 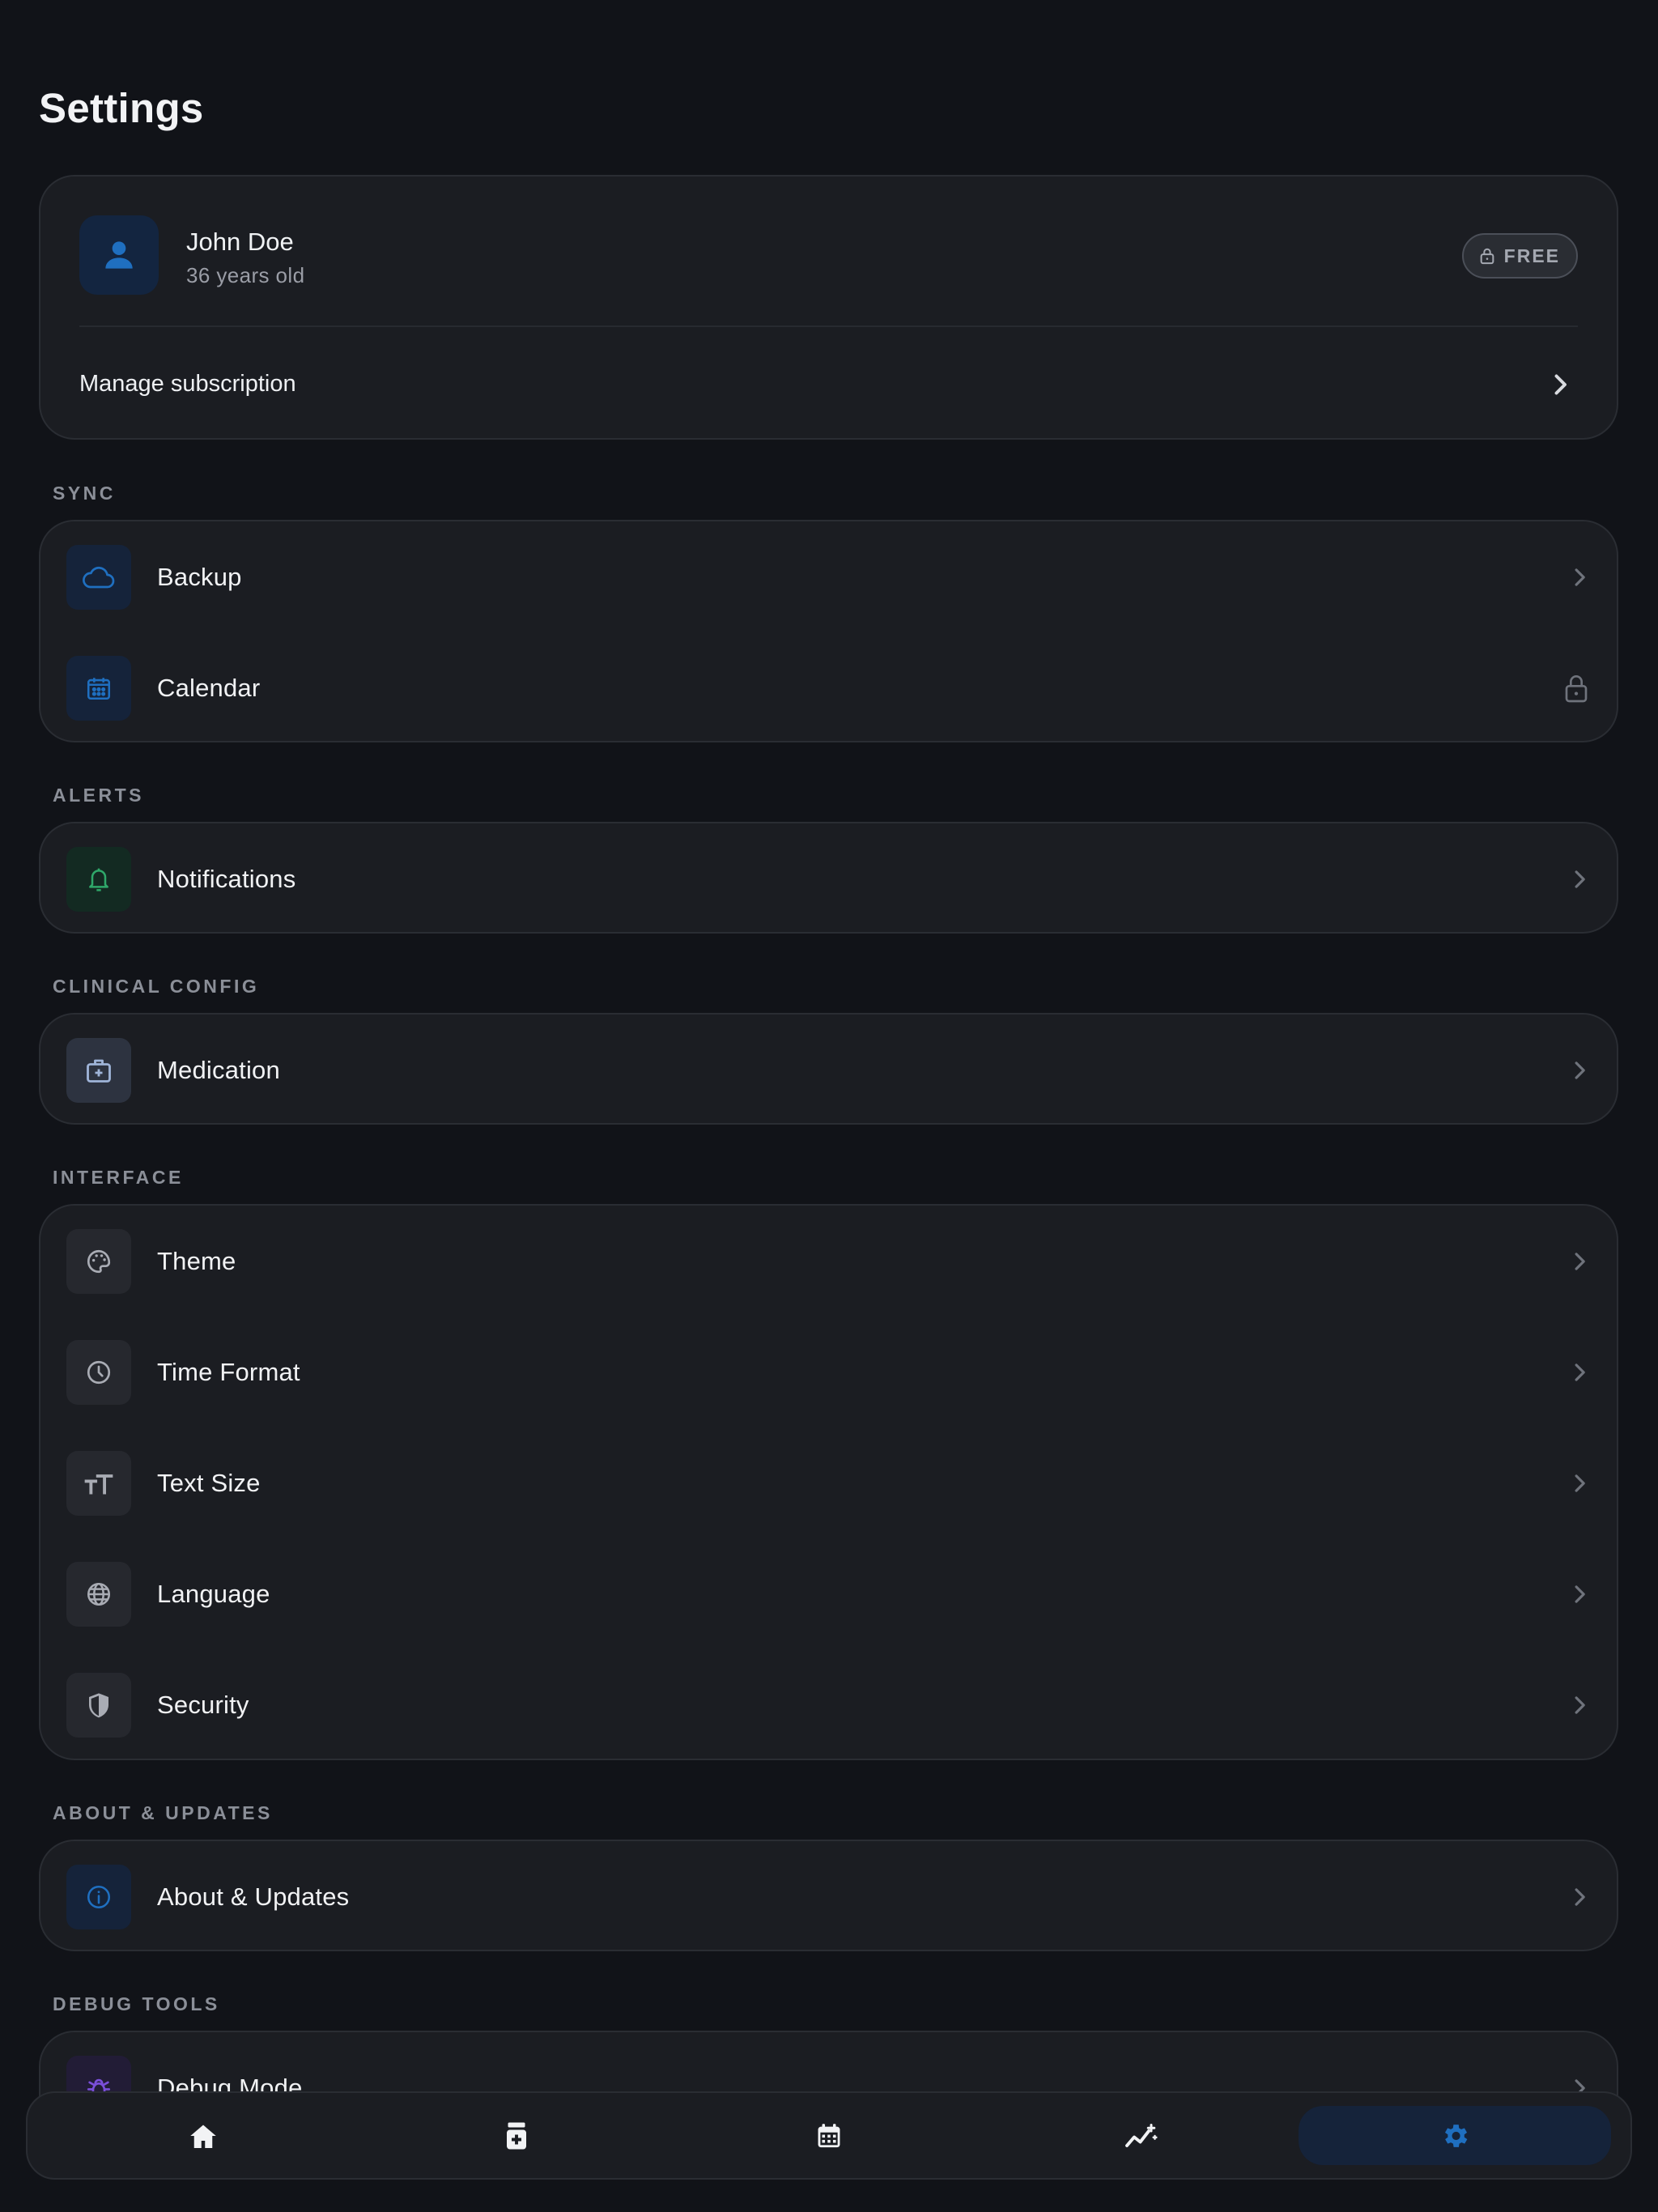 What do you see at coordinates (84, 493) in the screenshot?
I see `section-header-sync: SYNC` at bounding box center [84, 493].